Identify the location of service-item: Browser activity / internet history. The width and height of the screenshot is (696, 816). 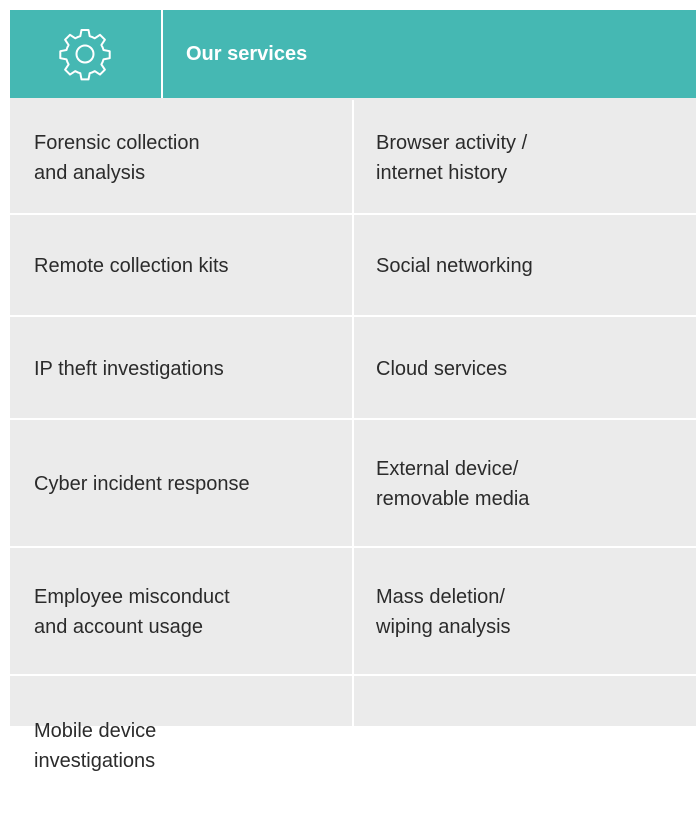
(452, 157).